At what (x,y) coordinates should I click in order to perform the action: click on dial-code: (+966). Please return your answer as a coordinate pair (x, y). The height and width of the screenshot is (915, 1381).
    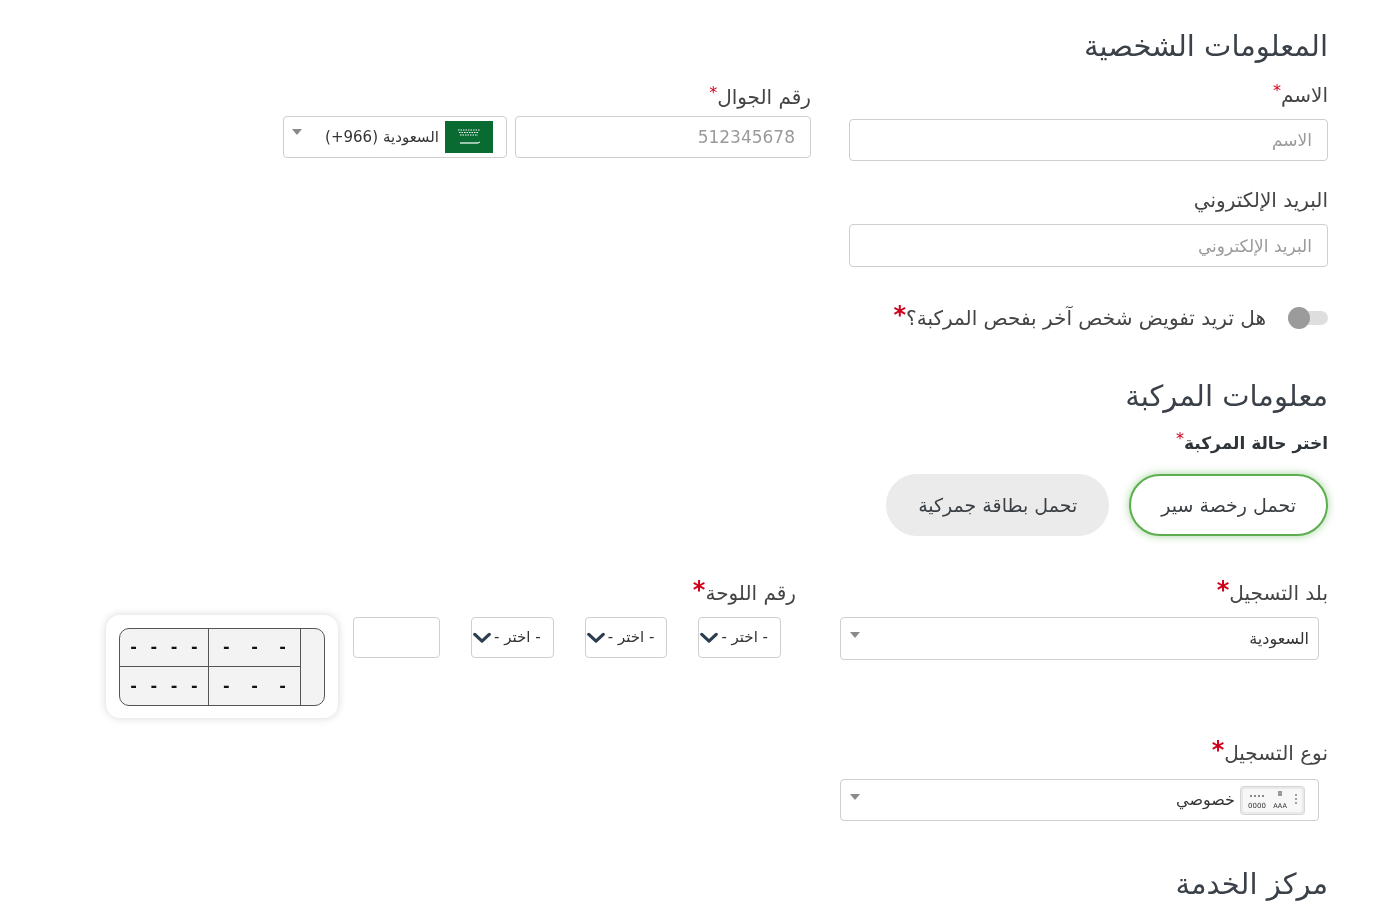
    Looking at the image, I should click on (351, 137).